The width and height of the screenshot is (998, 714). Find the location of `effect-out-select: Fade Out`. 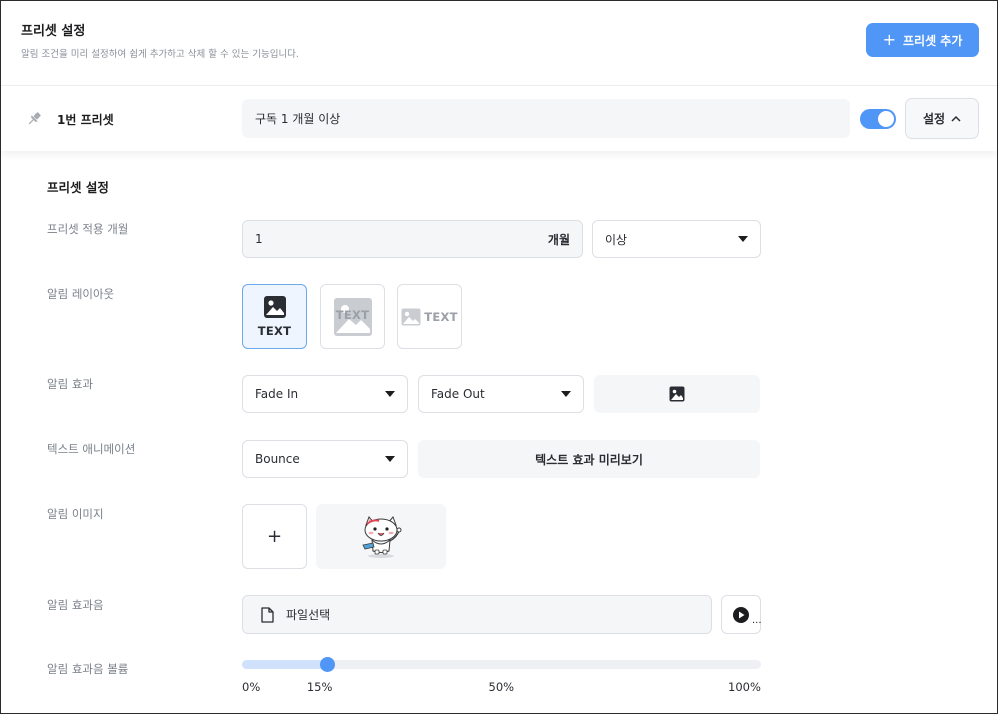

effect-out-select: Fade Out is located at coordinates (501, 394).